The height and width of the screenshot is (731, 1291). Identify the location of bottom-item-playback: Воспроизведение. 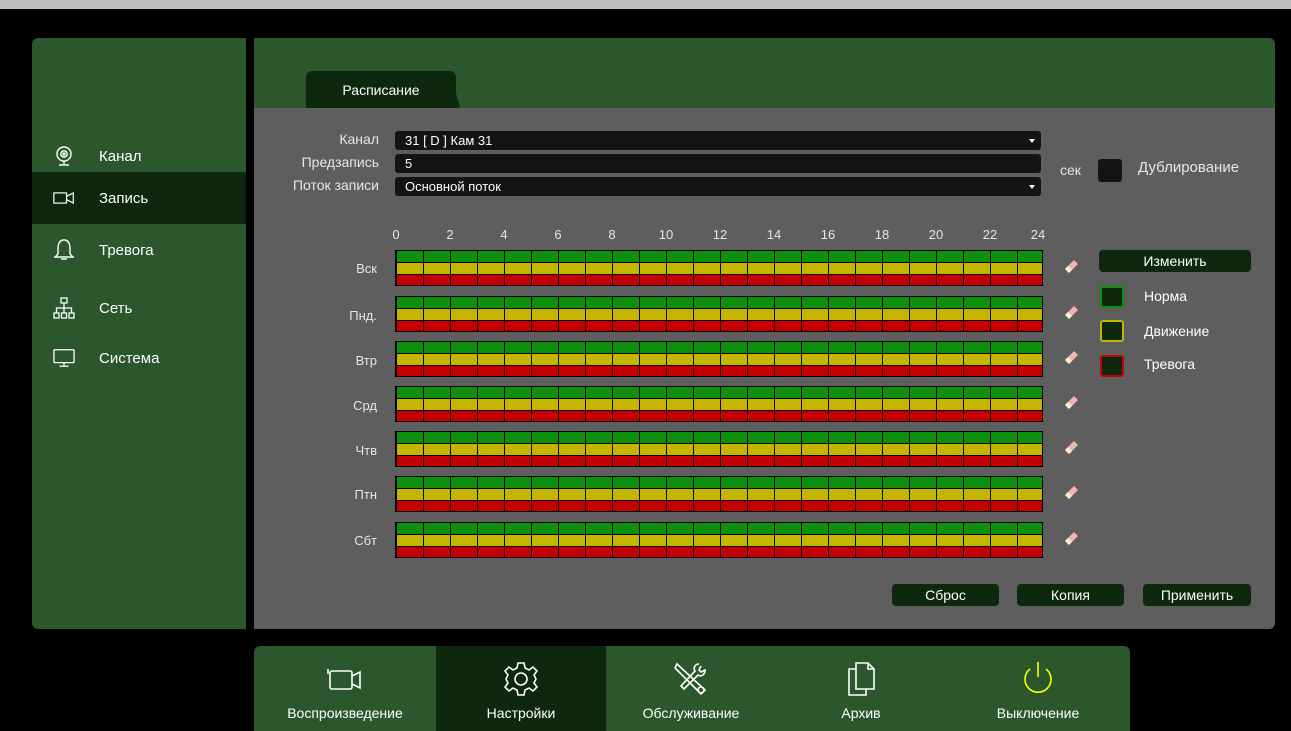
(345, 688).